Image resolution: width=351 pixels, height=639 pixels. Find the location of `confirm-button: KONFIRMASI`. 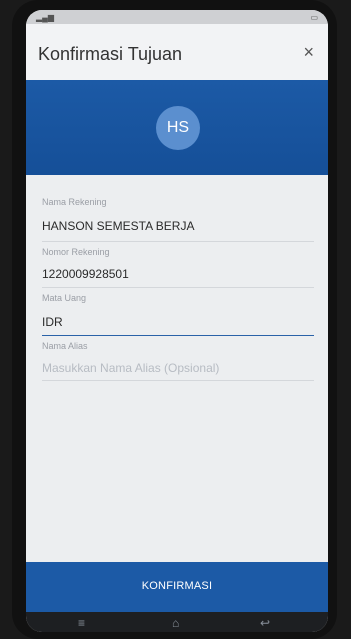

confirm-button: KONFIRMASI is located at coordinates (177, 587).